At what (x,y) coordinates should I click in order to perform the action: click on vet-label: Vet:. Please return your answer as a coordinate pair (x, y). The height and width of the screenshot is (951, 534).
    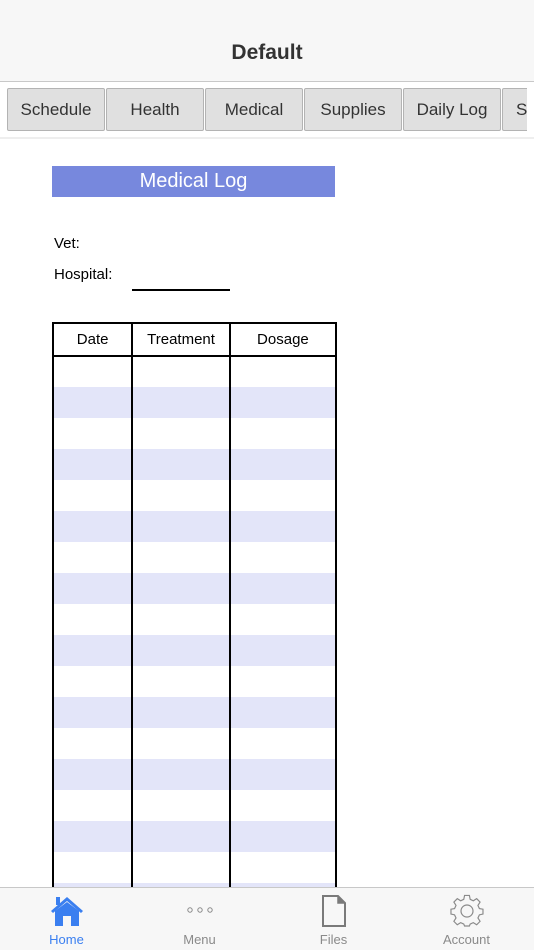
    Looking at the image, I should click on (67, 243).